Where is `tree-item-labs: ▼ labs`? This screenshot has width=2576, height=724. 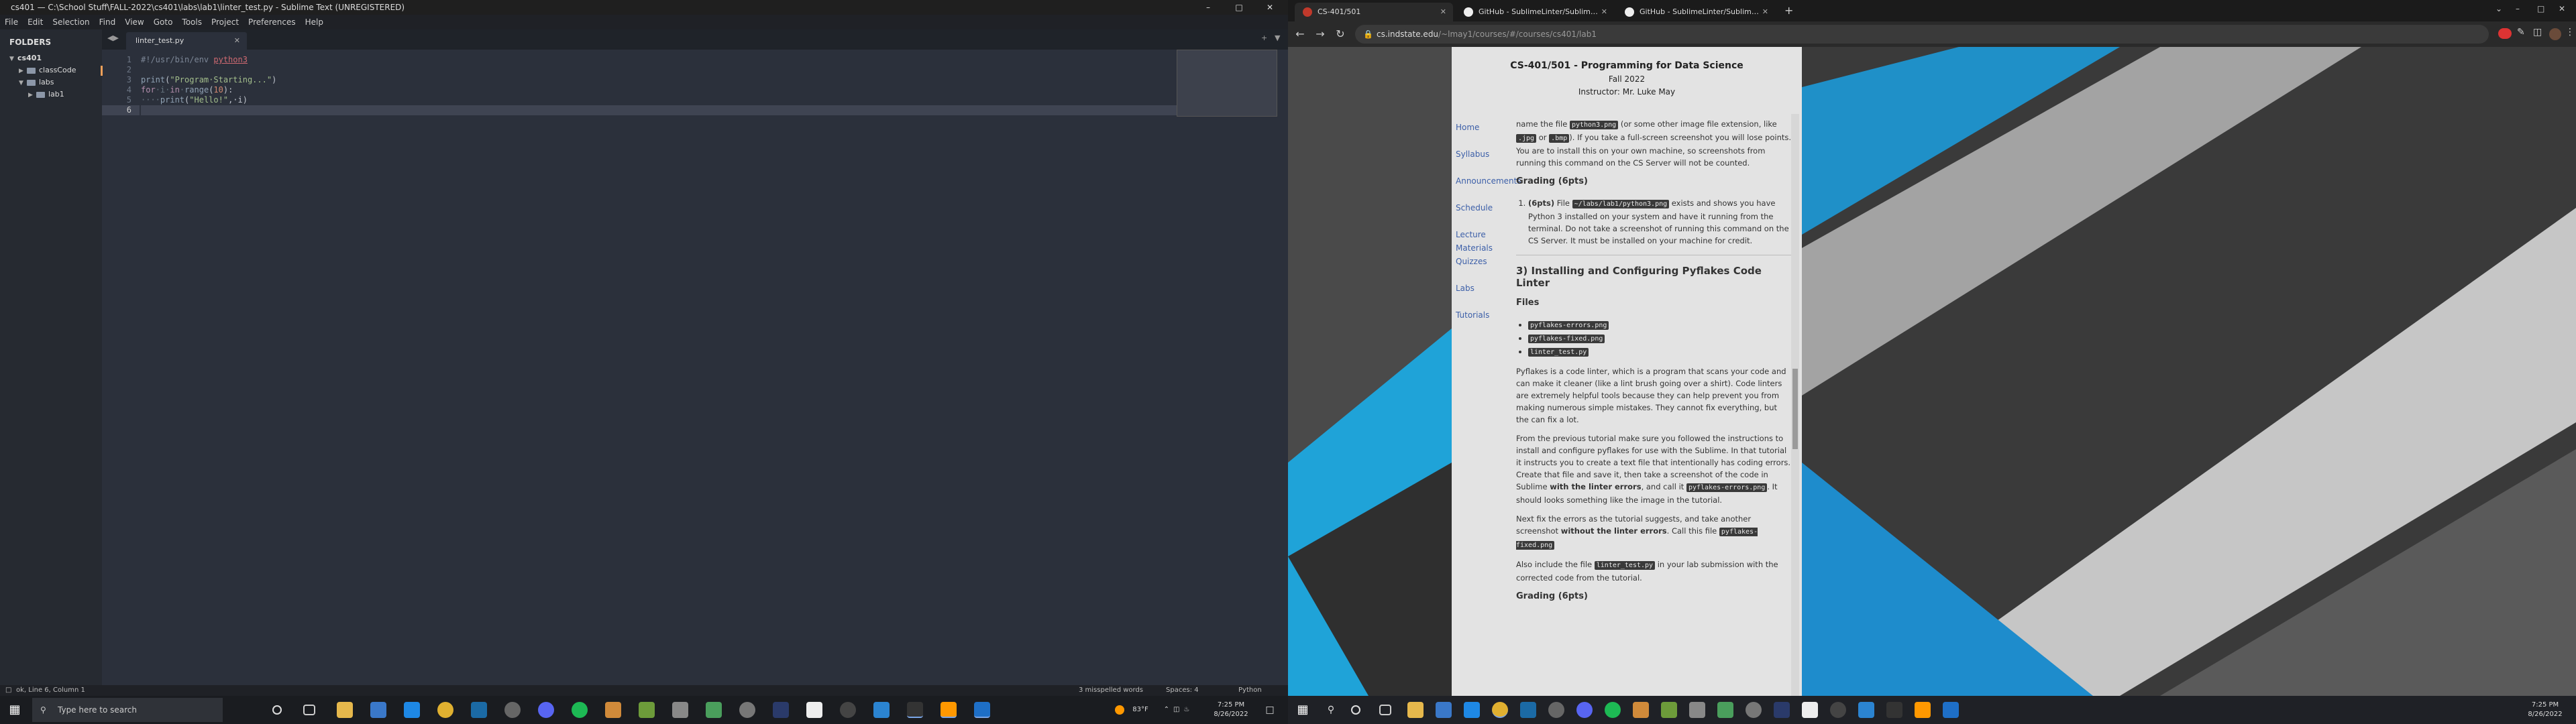
tree-item-labs: ▼ labs is located at coordinates (51, 82).